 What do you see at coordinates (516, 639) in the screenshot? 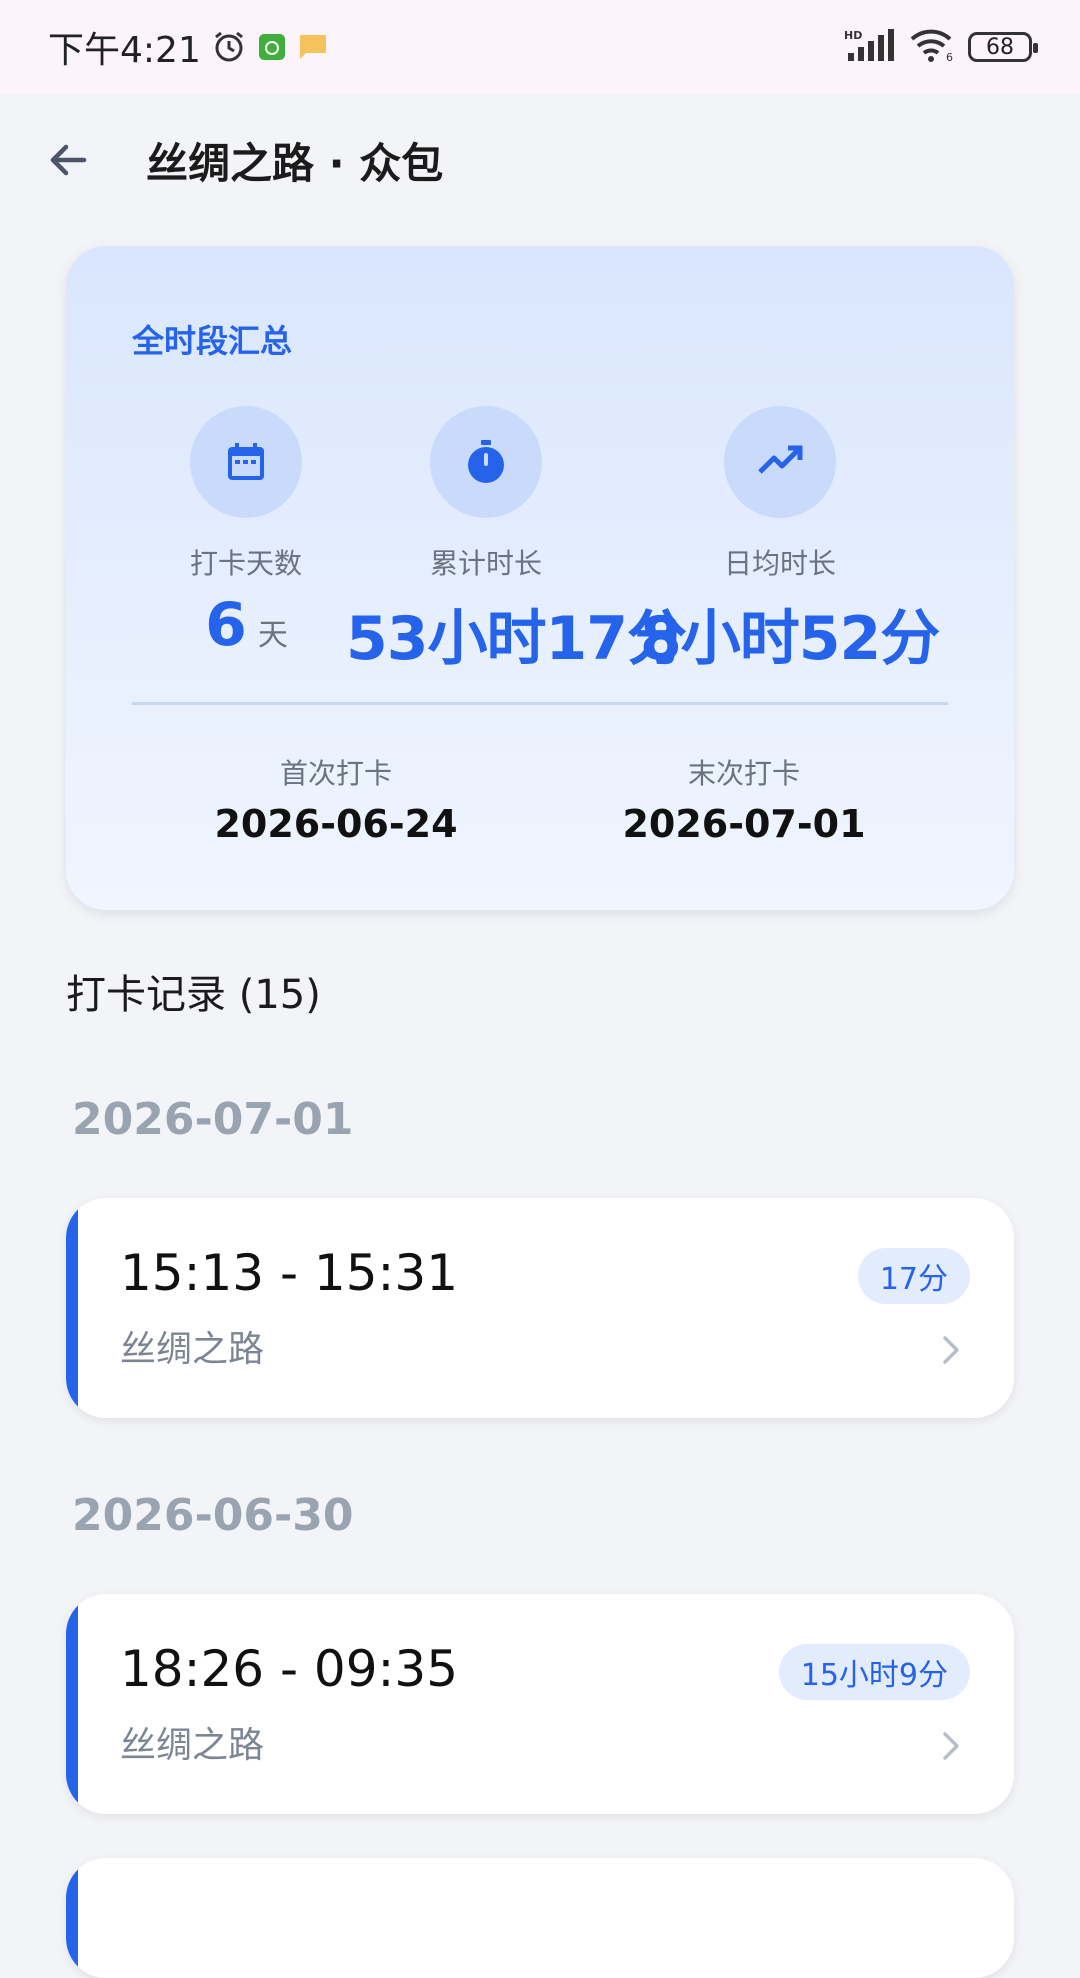
I see `stat-value: 53小时17分` at bounding box center [516, 639].